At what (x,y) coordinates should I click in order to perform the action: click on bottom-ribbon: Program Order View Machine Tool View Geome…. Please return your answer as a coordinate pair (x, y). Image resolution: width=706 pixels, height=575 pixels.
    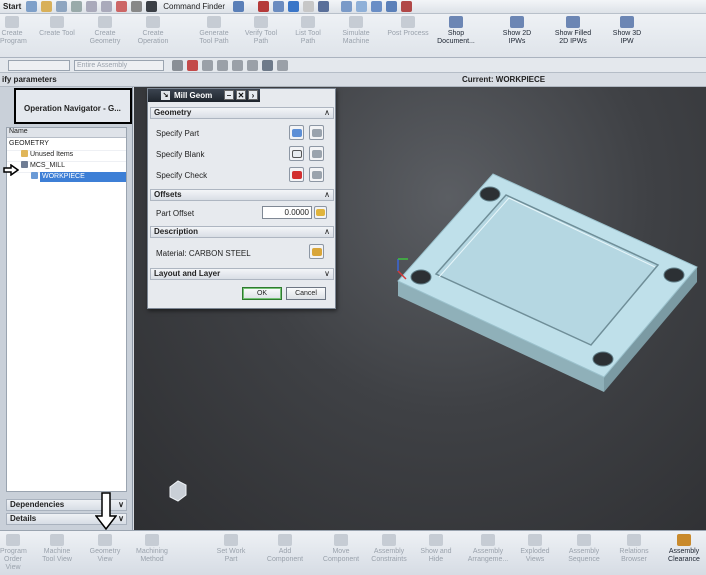
    Looking at the image, I should click on (353, 552).